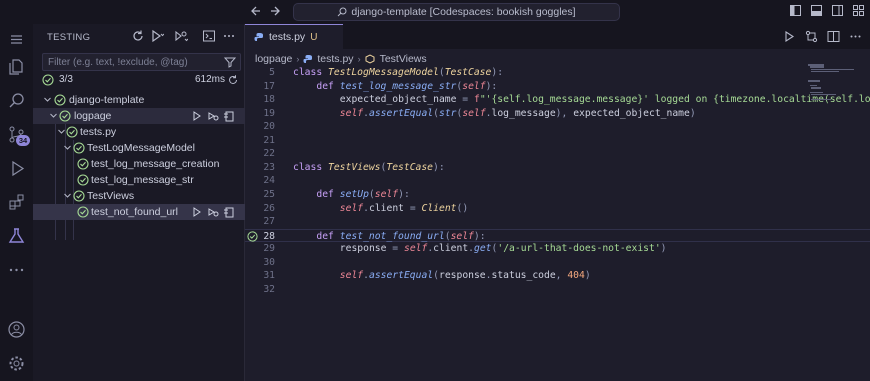  Describe the element at coordinates (335, 59) in the screenshot. I see `breadcrumb-item: tests.py` at that location.